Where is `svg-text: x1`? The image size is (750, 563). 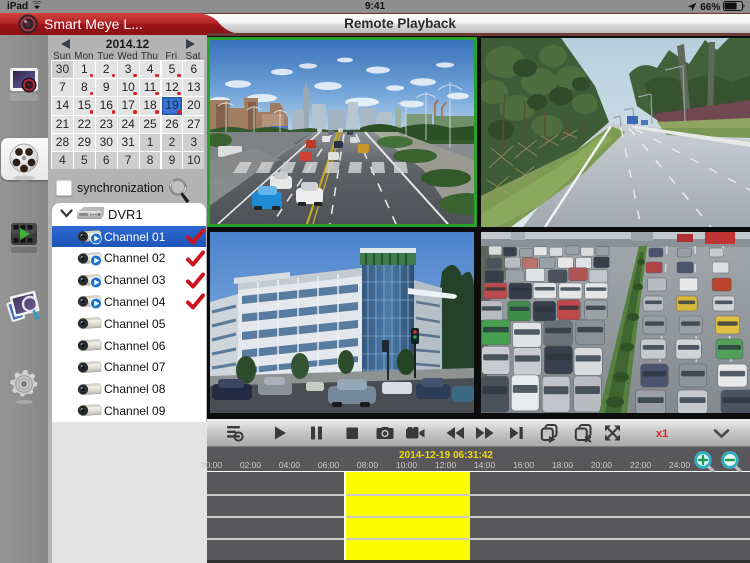 svg-text: x1 is located at coordinates (662, 434).